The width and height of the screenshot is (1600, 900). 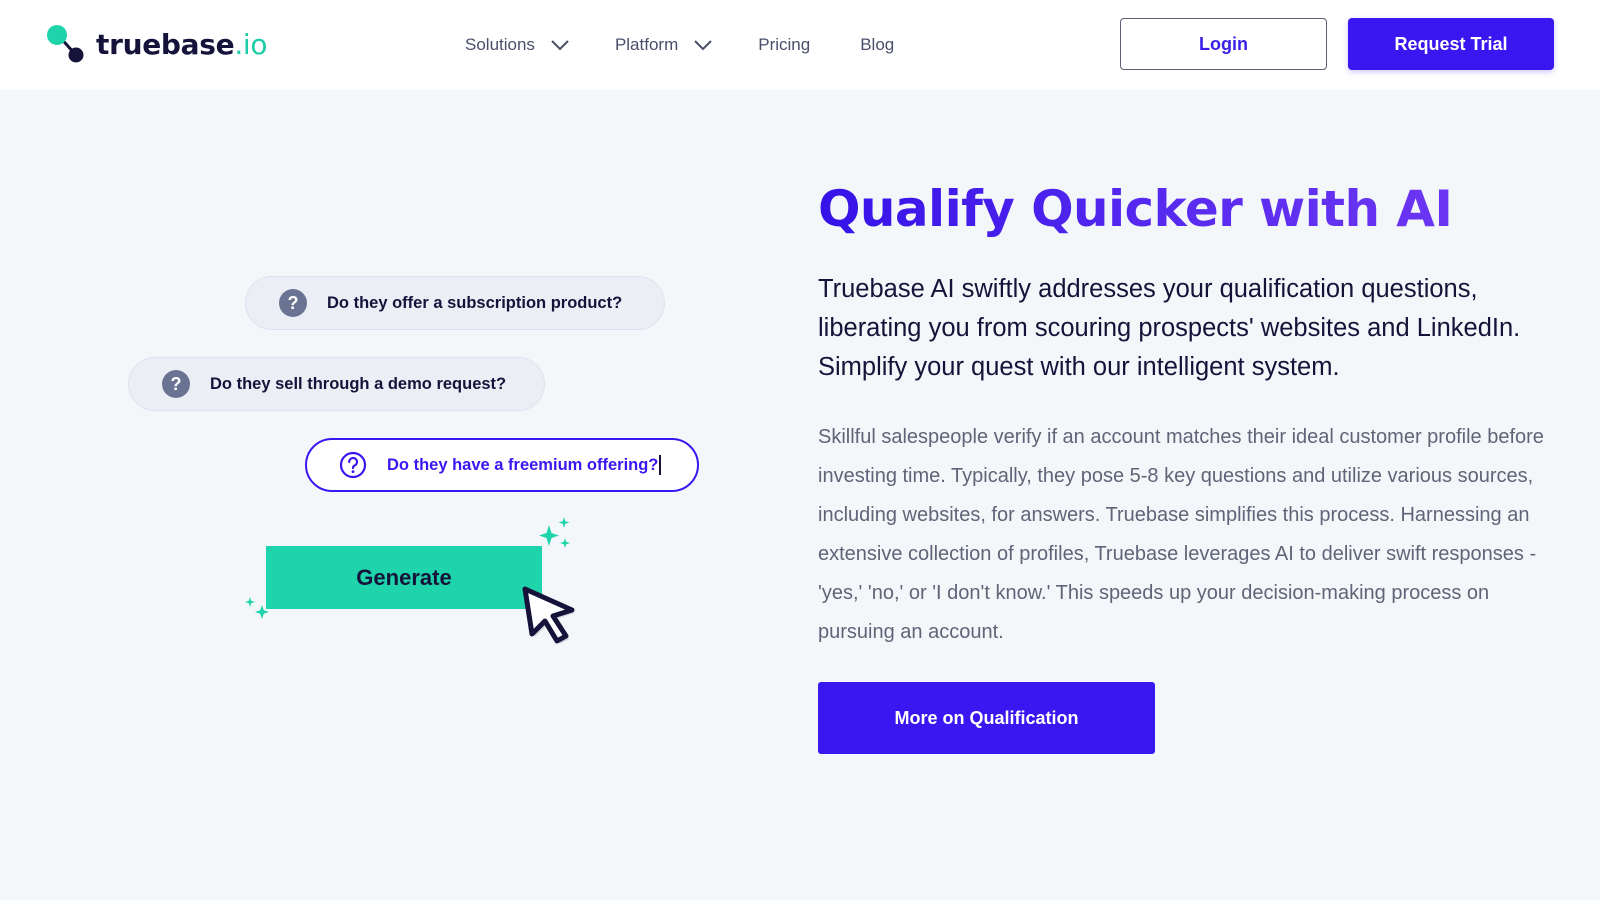 What do you see at coordinates (259, 614) in the screenshot?
I see `sparkle-icon` at bounding box center [259, 614].